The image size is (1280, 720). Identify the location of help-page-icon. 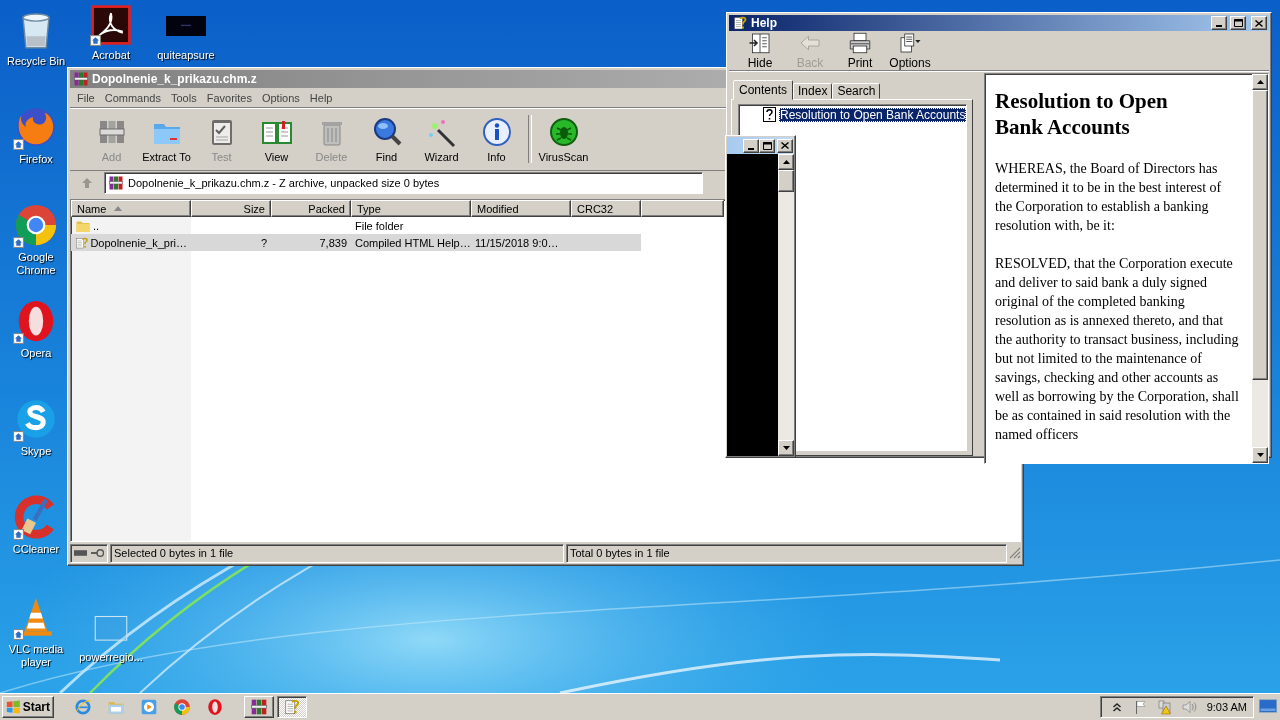
(769, 114).